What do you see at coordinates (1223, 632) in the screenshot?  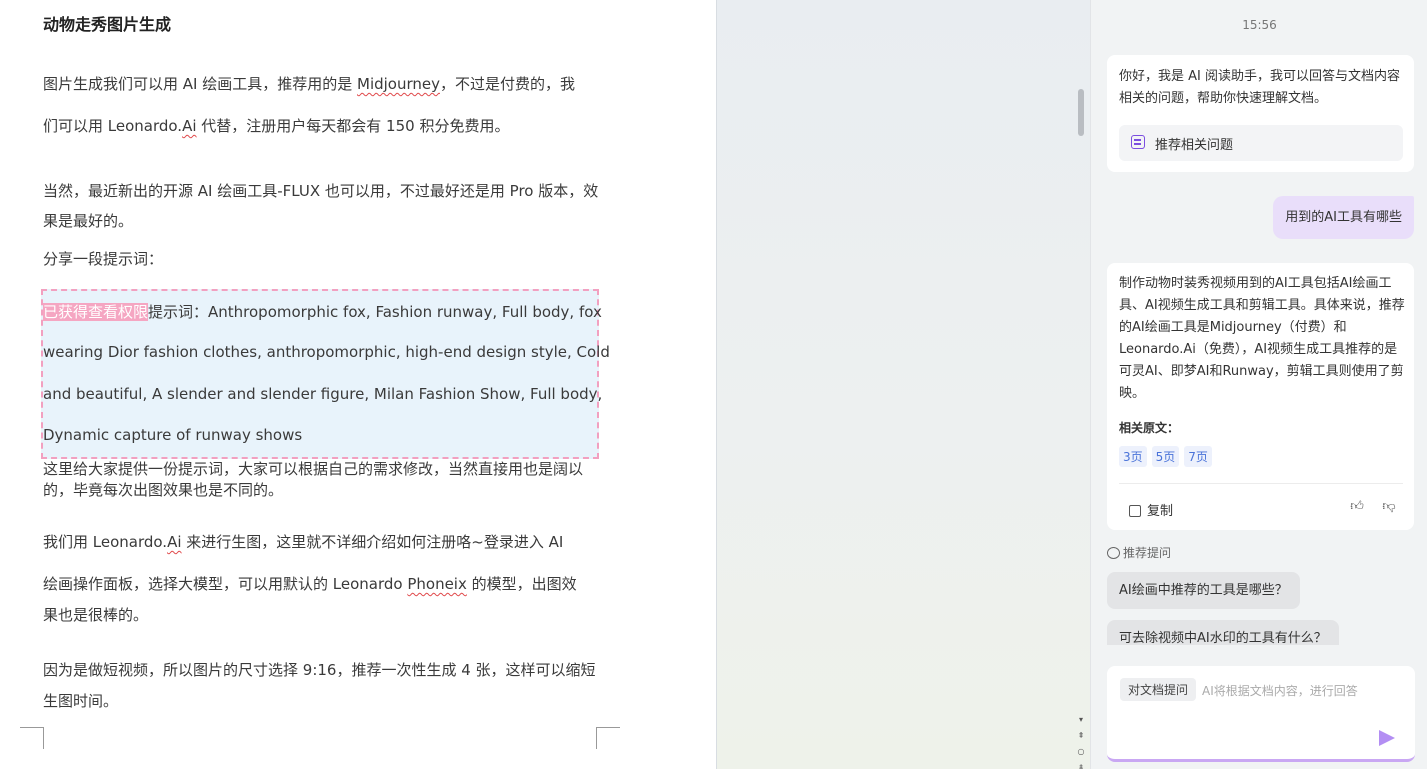 I see `suggestion-chip: 可去除视频中AI水印的工具有什么？` at bounding box center [1223, 632].